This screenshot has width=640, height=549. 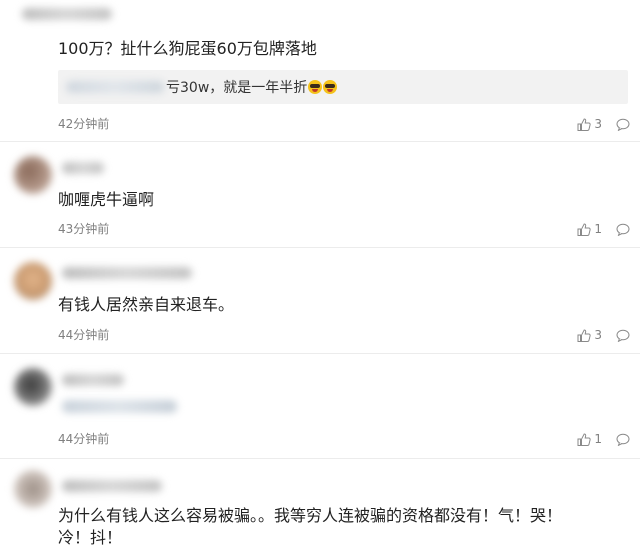 What do you see at coordinates (84, 124) in the screenshot?
I see `timestamp: 42分钟前` at bounding box center [84, 124].